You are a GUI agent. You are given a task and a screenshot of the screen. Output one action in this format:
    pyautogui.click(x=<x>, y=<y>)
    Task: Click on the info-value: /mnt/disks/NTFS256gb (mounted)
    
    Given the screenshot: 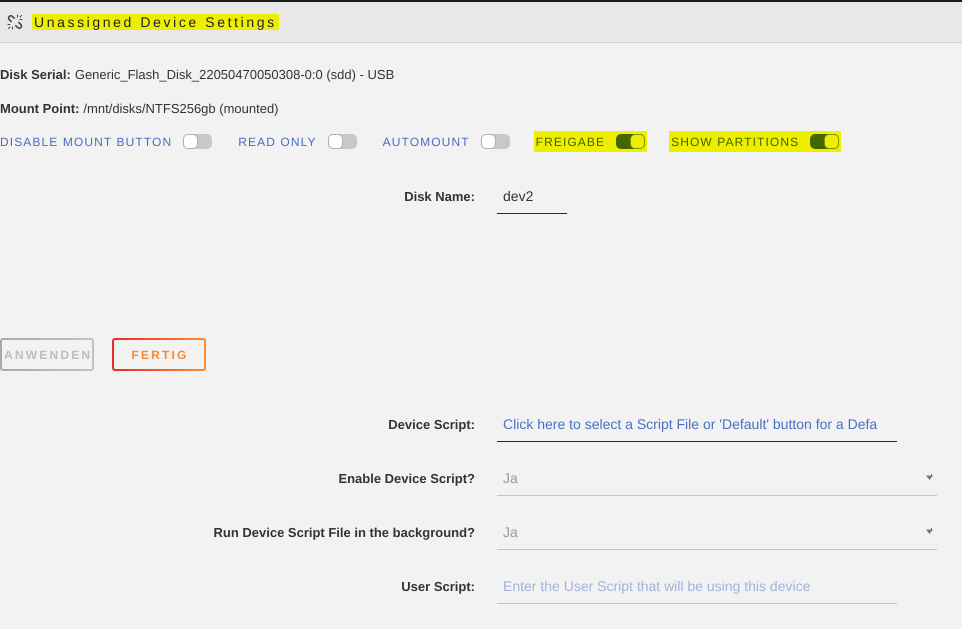 What is the action you would take?
    pyautogui.click(x=180, y=108)
    